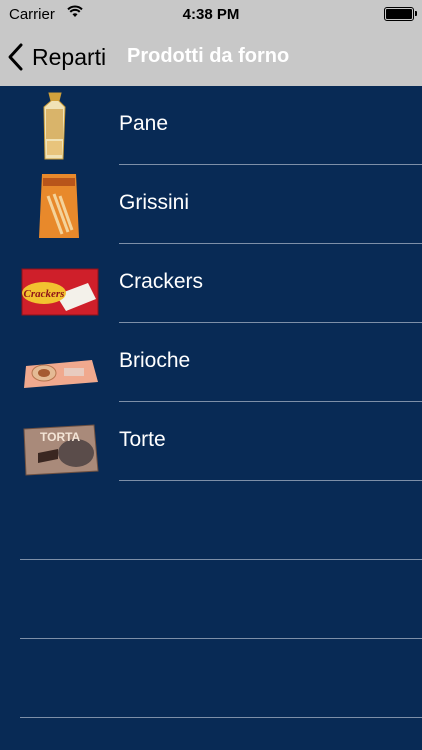  I want to click on status-time: 4:38 PM, so click(211, 14).